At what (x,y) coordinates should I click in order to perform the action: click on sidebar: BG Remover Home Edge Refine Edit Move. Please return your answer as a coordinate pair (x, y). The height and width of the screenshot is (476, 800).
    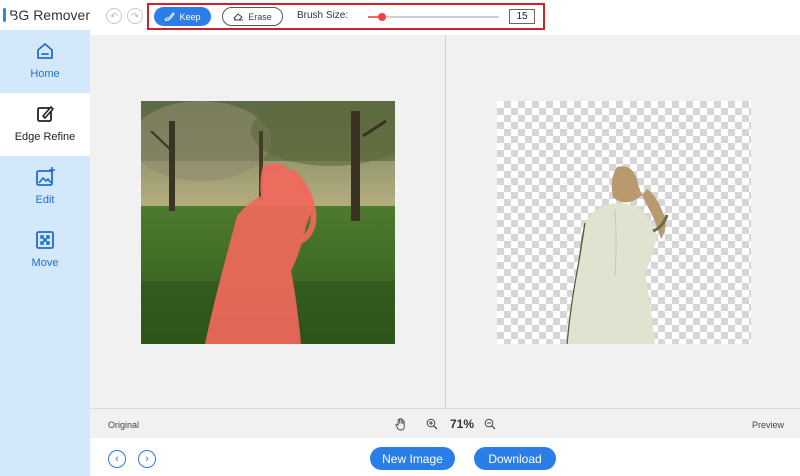
    Looking at the image, I should click on (45, 238).